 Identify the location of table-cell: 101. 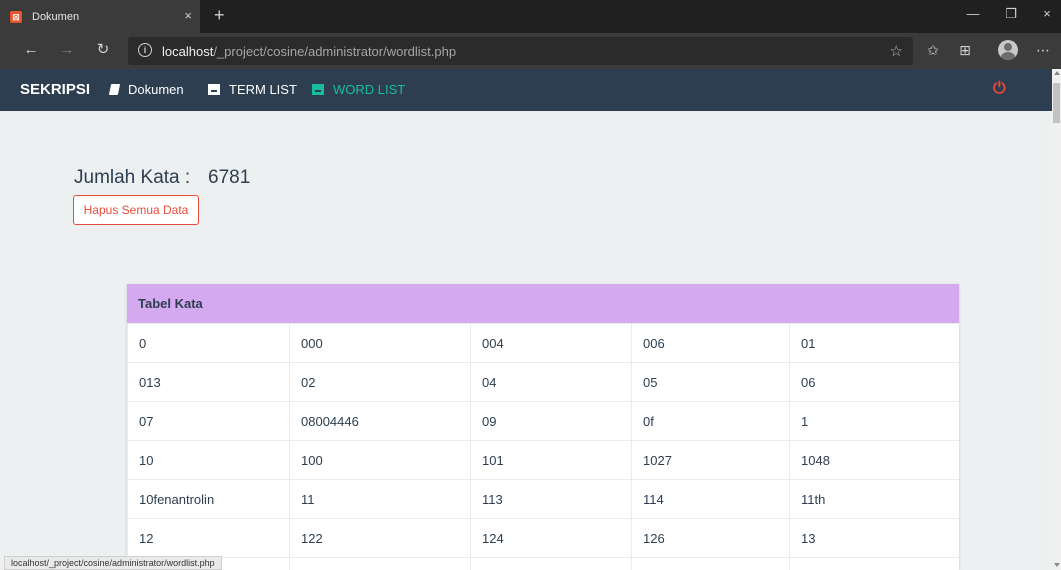
(551, 460).